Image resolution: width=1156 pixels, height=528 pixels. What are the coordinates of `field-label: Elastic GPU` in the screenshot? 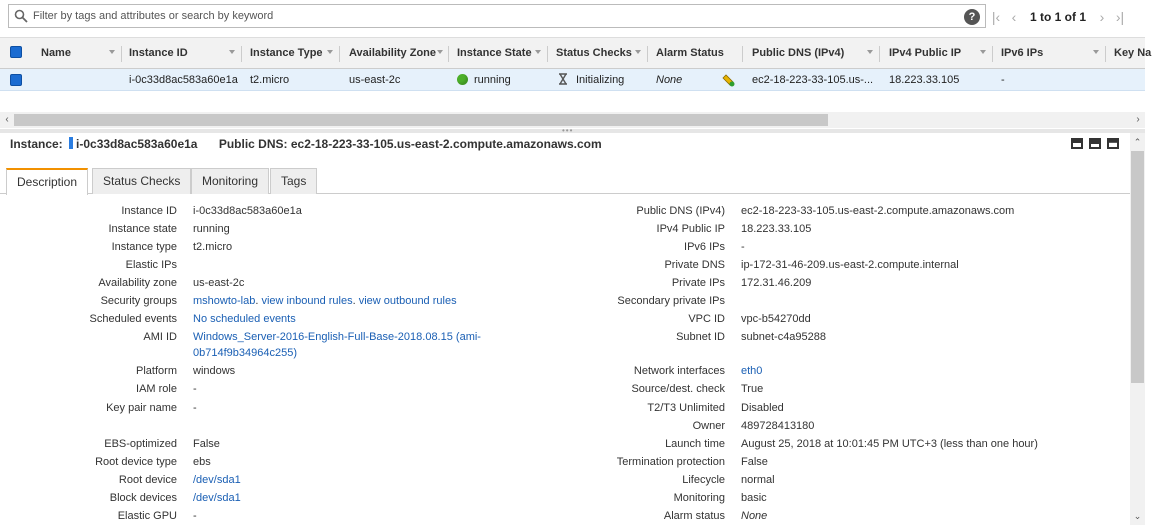 It's located at (147, 516).